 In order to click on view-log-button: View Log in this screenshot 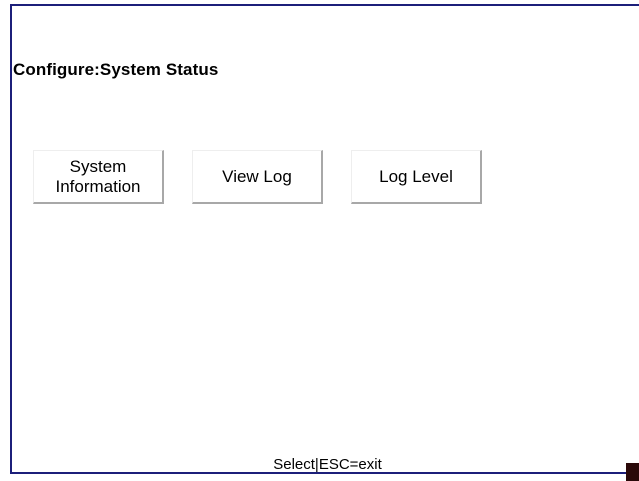, I will do `click(257, 177)`.